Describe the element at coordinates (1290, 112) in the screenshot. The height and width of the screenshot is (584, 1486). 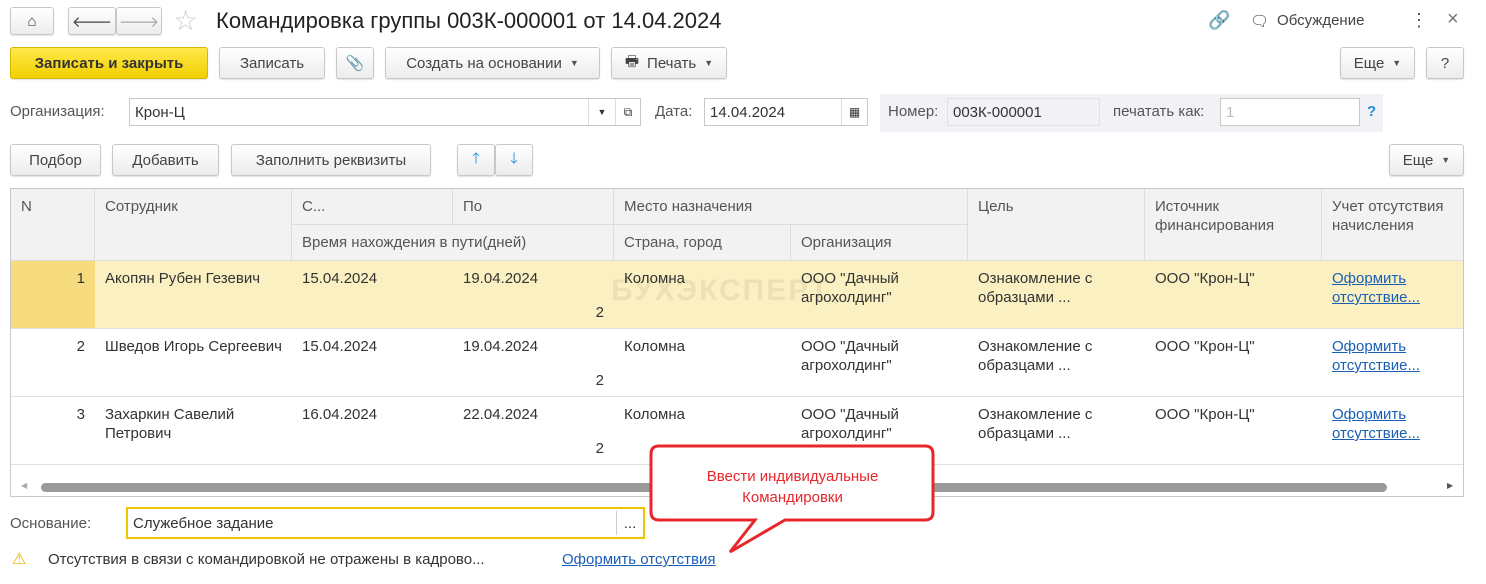
I see `print-as-field: 1` at that location.